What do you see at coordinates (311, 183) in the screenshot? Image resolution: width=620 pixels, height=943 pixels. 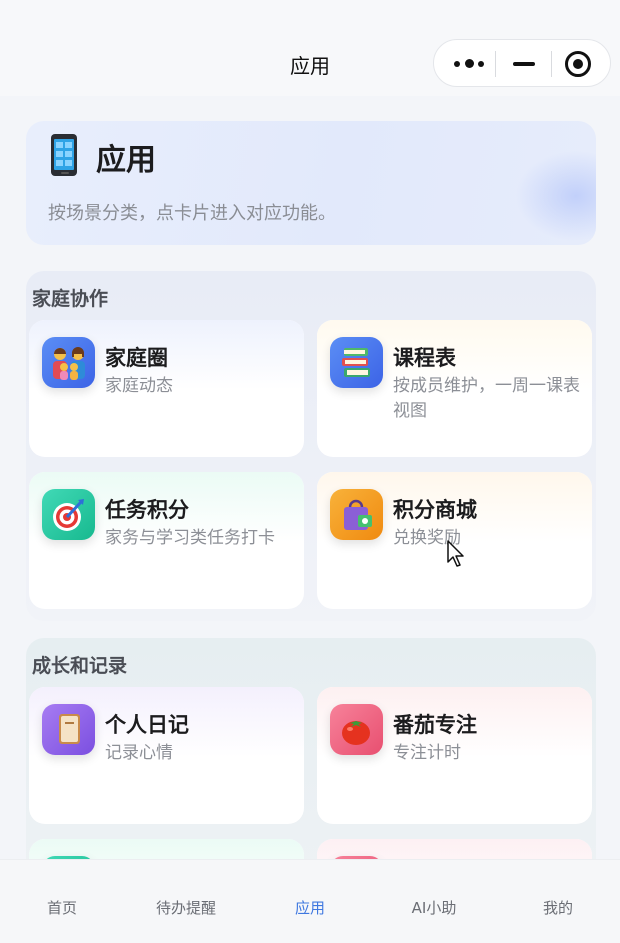 I see `header-card: 应用 按场景分类，点卡片进入对应功能。` at bounding box center [311, 183].